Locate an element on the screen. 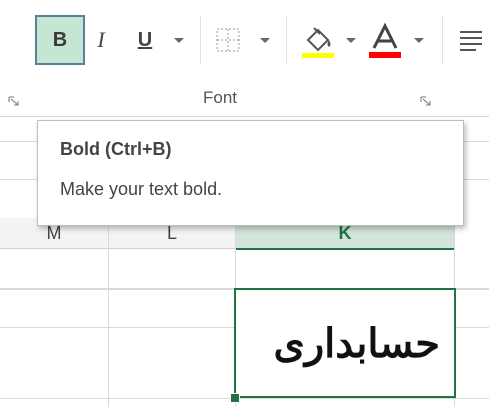  underline-dropdown-icon is located at coordinates (179, 40).